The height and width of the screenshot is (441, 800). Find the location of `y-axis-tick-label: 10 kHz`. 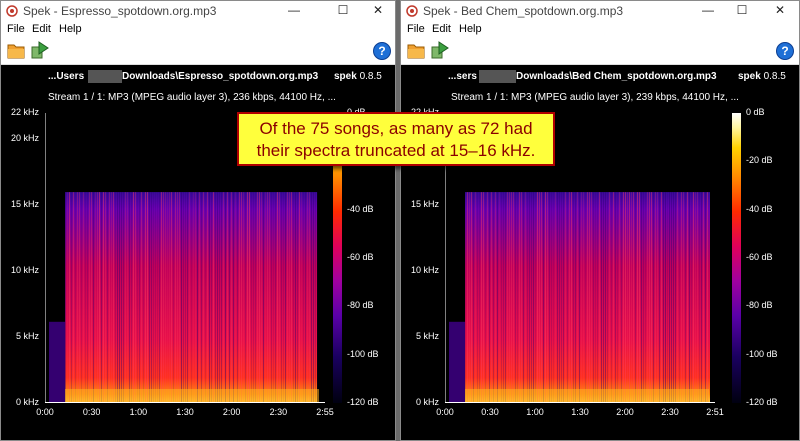

y-axis-tick-label: 10 kHz is located at coordinates (424, 270).